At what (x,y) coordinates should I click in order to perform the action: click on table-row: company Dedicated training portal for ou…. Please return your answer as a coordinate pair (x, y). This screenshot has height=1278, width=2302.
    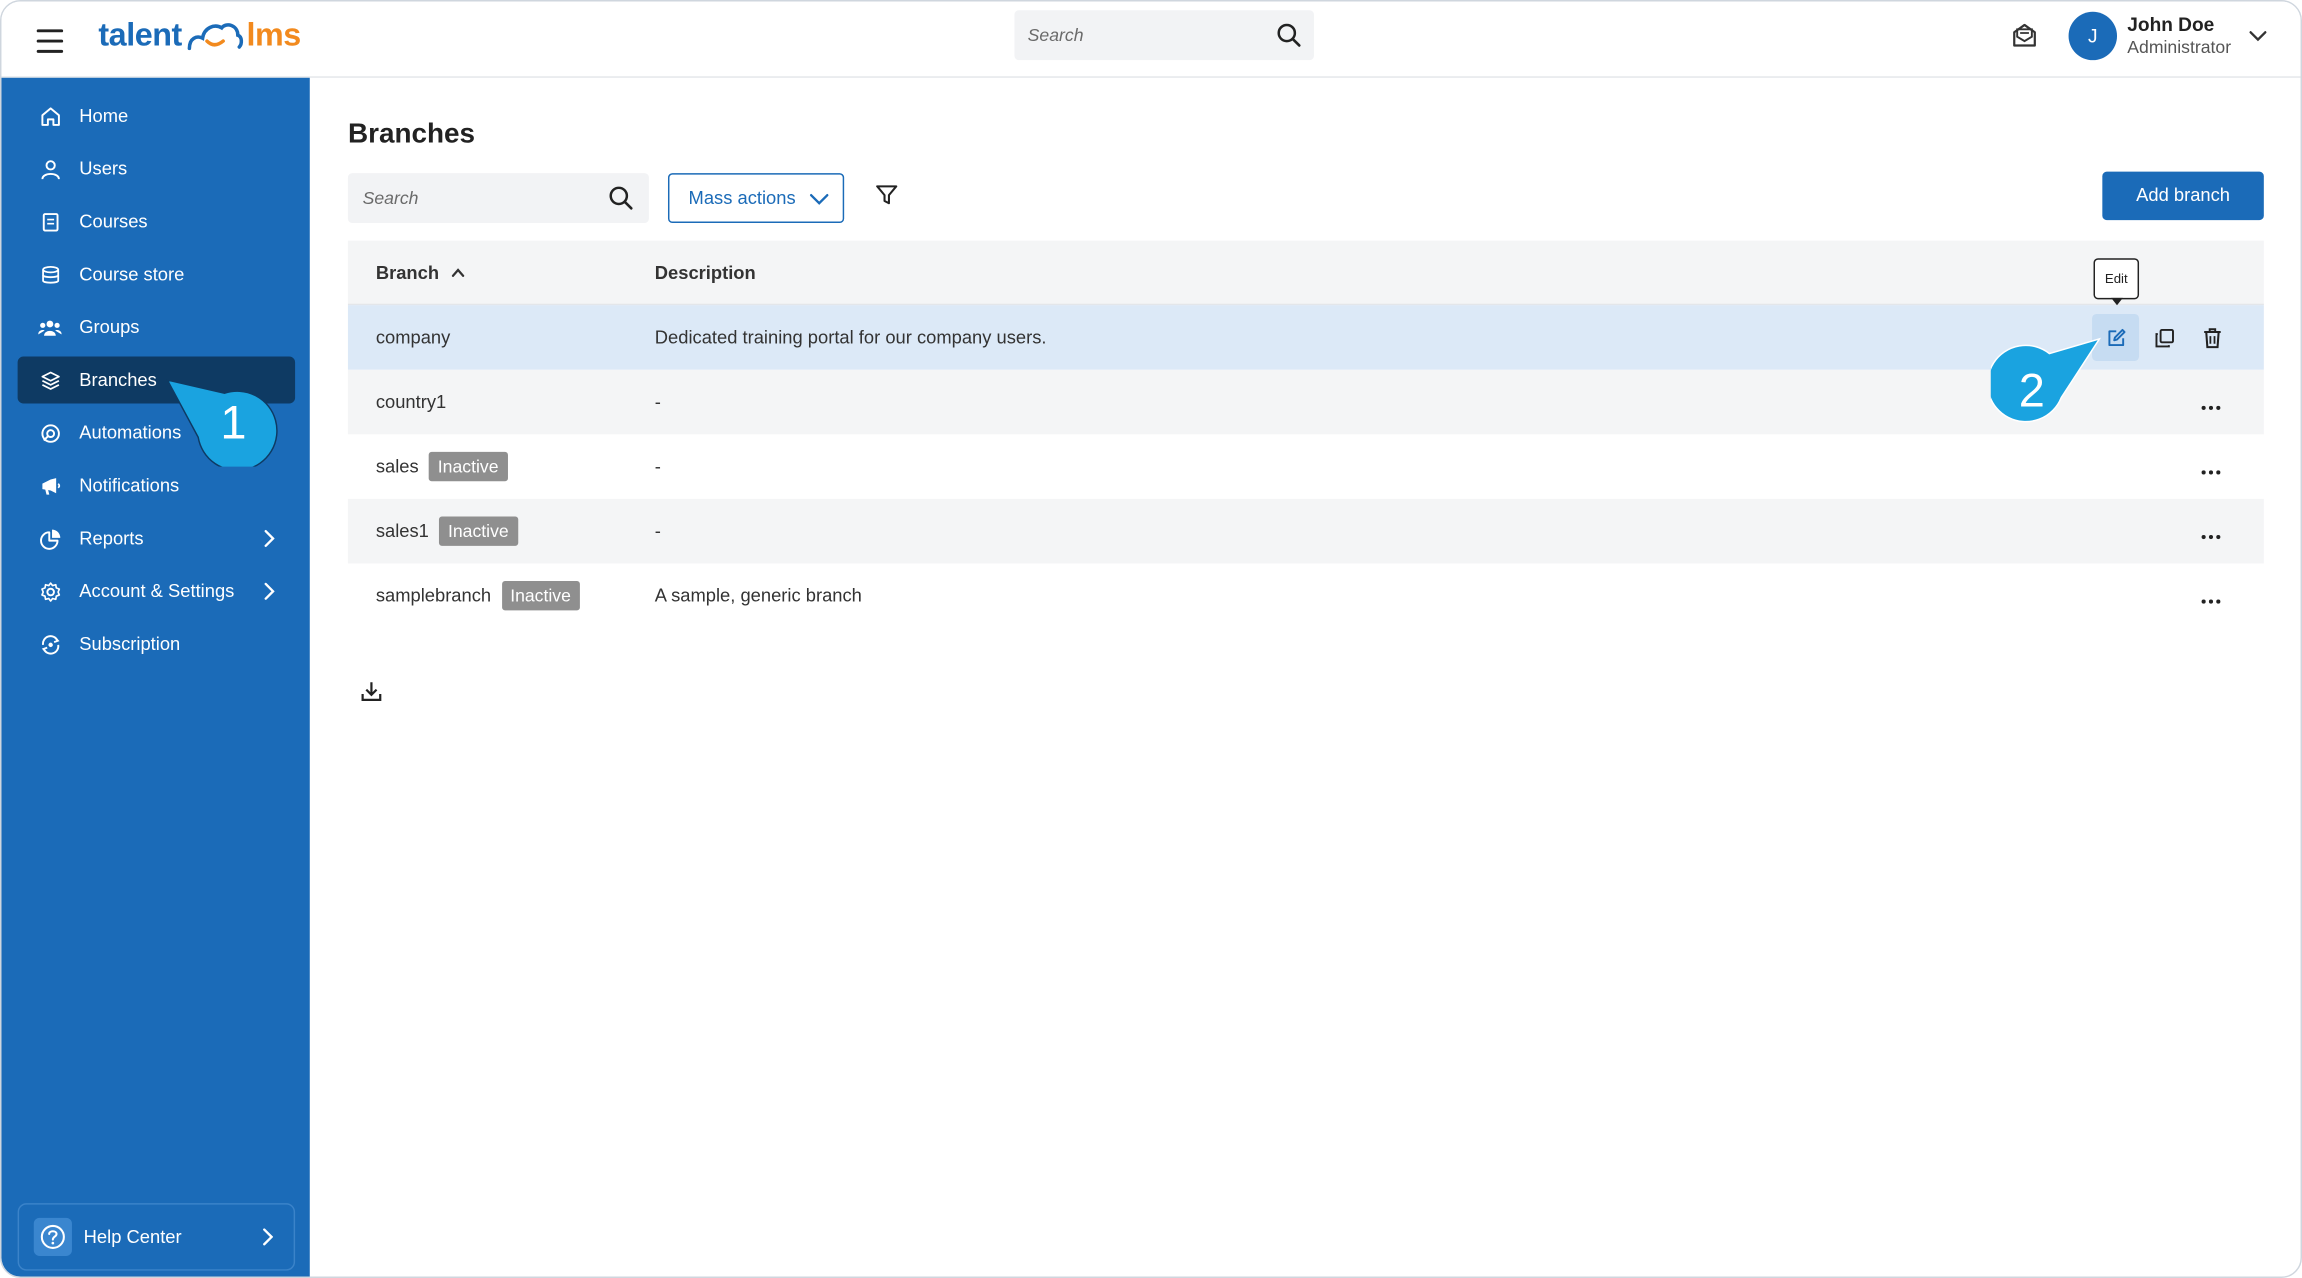
    Looking at the image, I should click on (1305, 337).